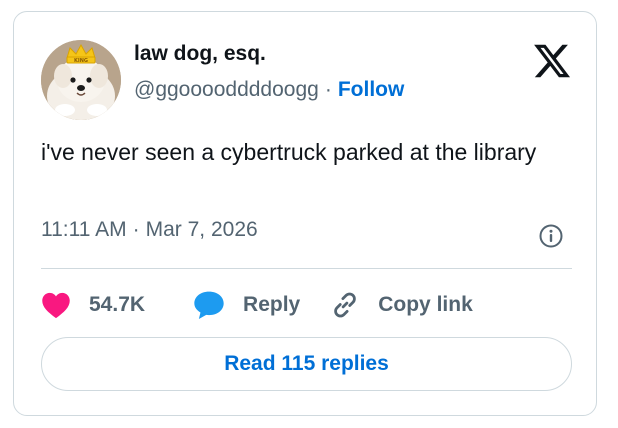  I want to click on like-count: 54.7K, so click(117, 304).